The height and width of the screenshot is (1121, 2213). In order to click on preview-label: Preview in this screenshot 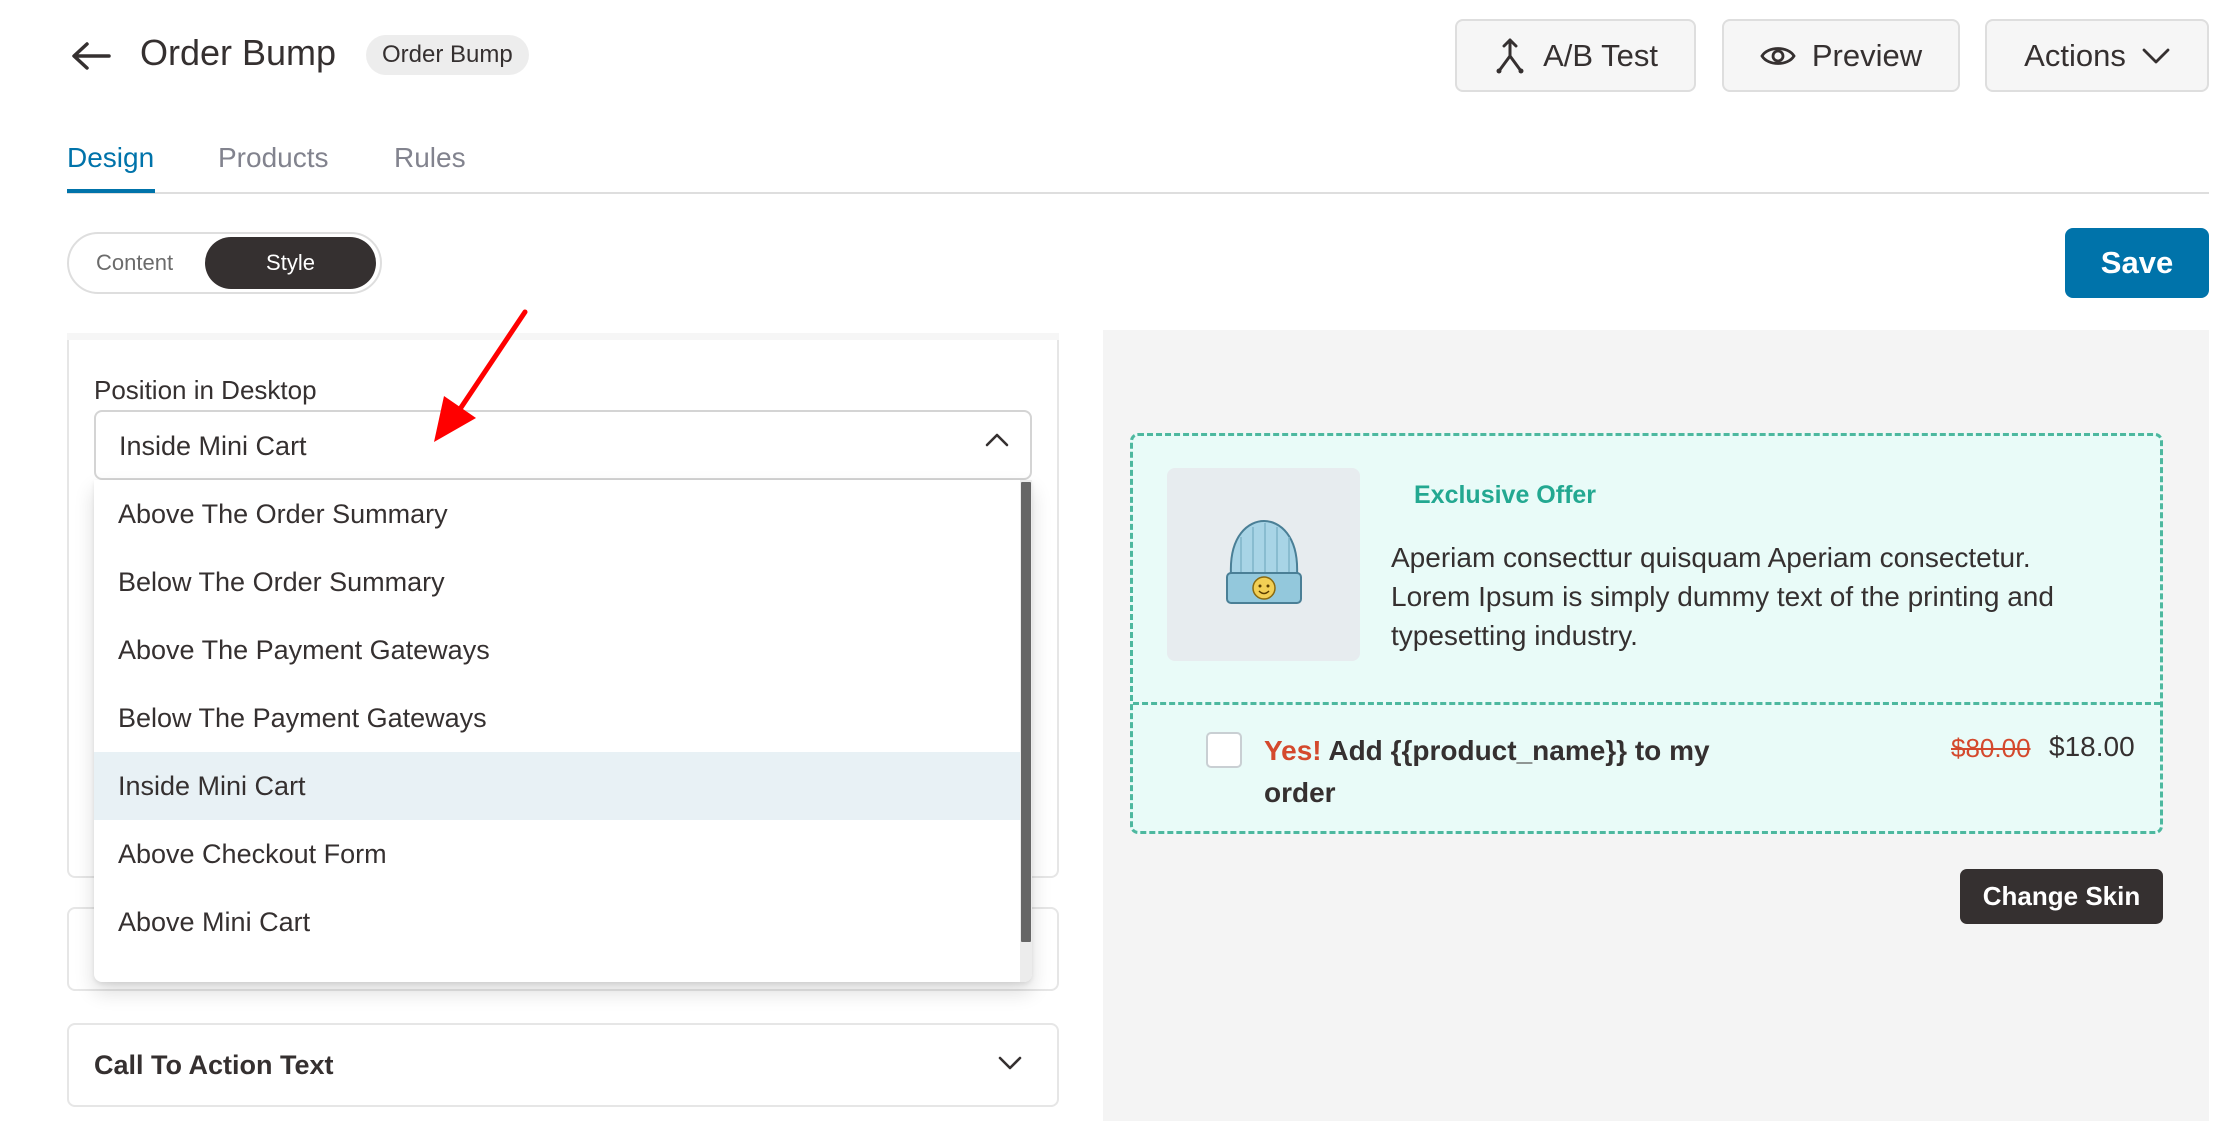, I will do `click(1867, 55)`.